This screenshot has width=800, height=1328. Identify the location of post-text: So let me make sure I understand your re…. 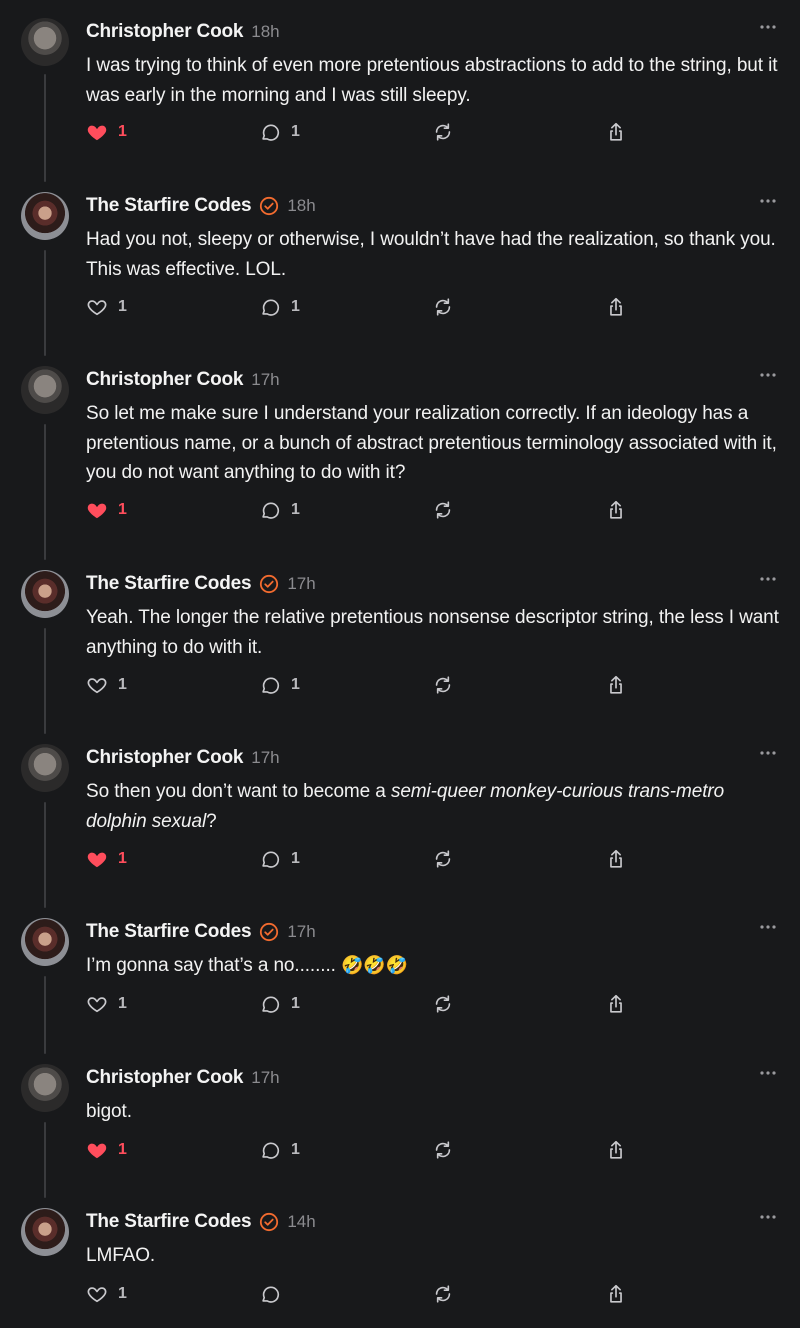
(431, 443).